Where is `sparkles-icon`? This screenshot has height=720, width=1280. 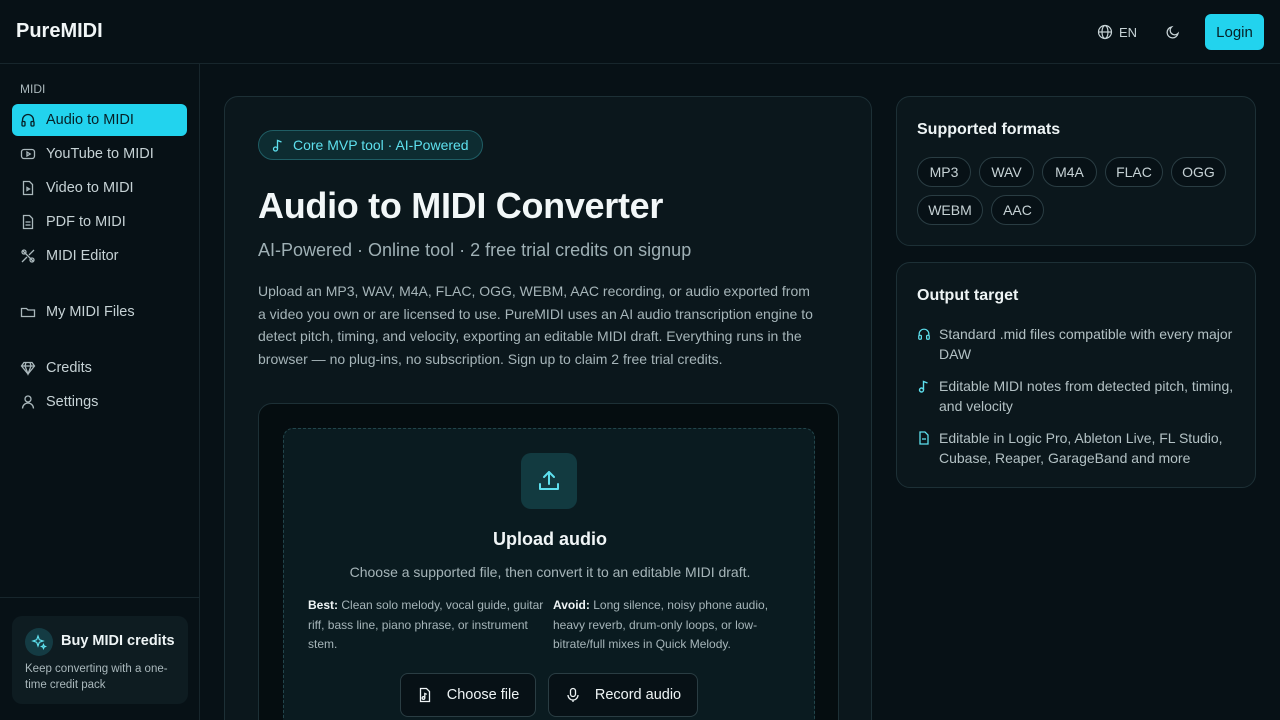 sparkles-icon is located at coordinates (39, 642).